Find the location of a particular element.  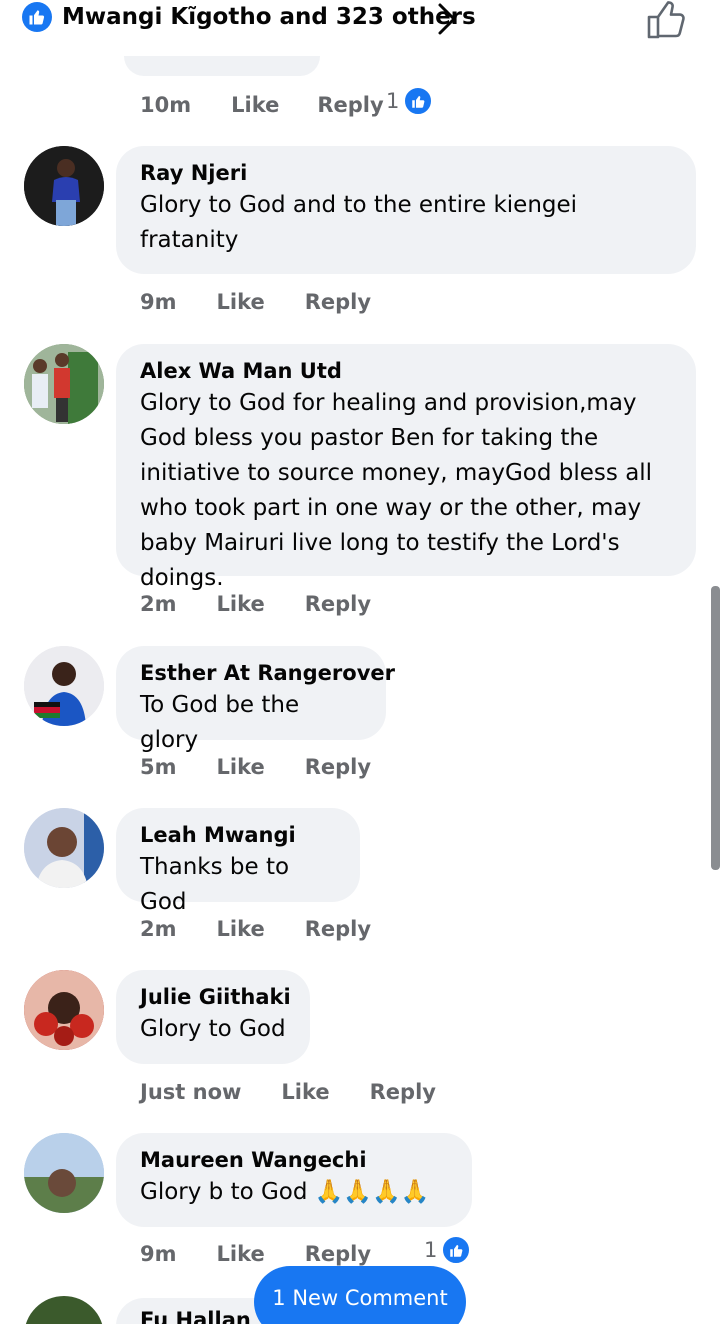

comment-author: Esther At Rangerover is located at coordinates (267, 673).